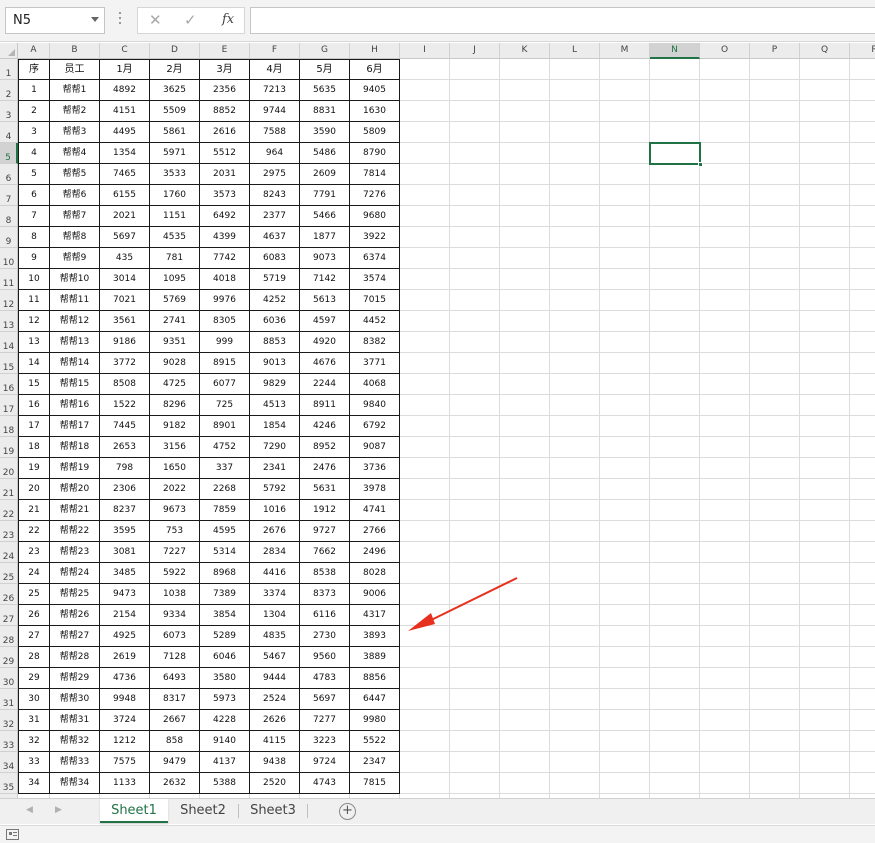 This screenshot has height=843, width=875. What do you see at coordinates (125, 195) in the screenshot?
I see `grid-cell: 6155` at bounding box center [125, 195].